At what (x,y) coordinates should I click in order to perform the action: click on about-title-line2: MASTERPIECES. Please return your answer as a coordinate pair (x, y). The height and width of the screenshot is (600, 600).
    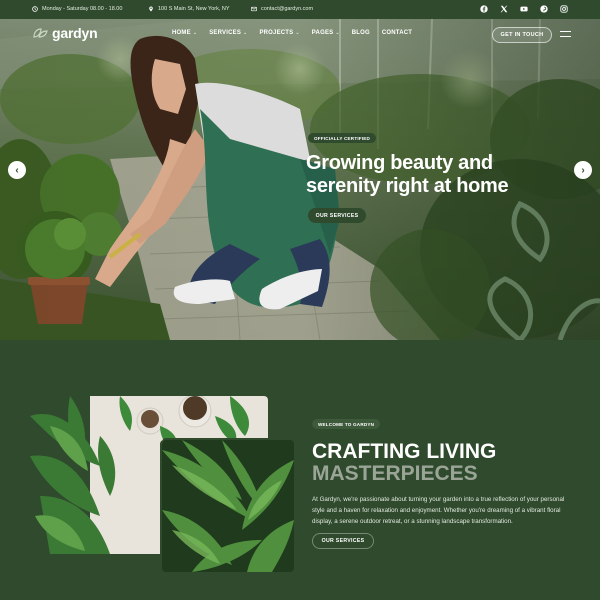
    Looking at the image, I should click on (395, 473).